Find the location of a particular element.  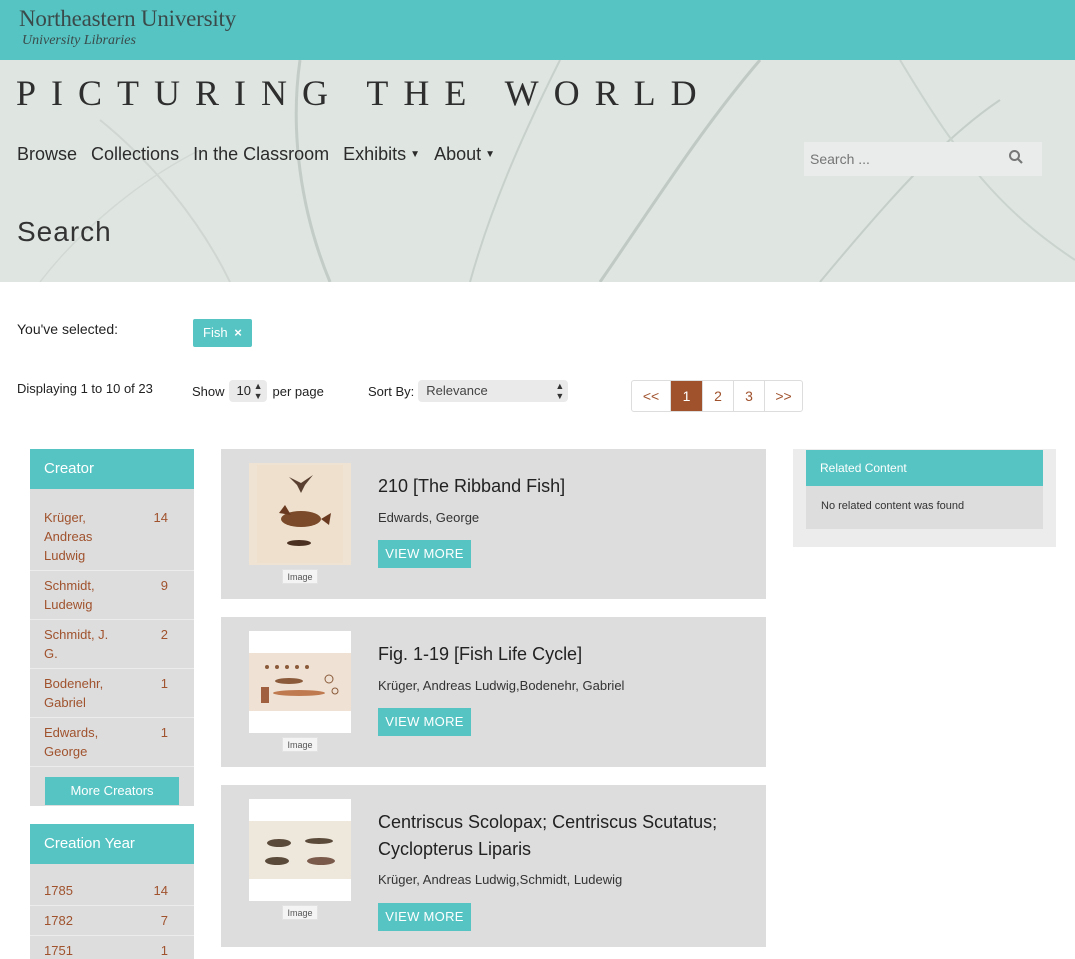

related-content-text: No related content was found is located at coordinates (893, 506).